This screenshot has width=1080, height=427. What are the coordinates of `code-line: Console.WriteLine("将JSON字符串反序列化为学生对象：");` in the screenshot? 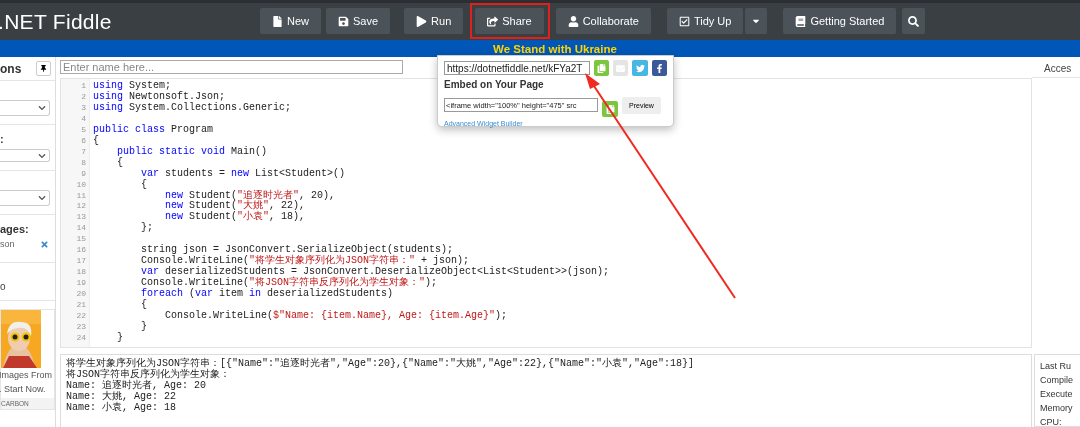 It's located at (289, 283).